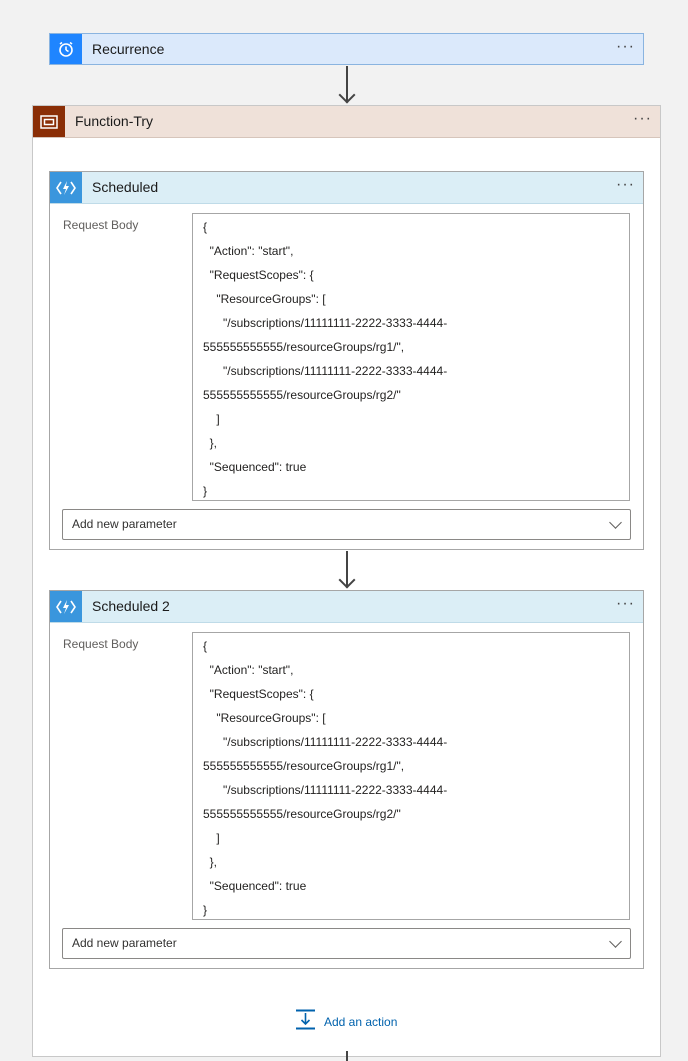  What do you see at coordinates (305, 1022) in the screenshot?
I see `insert-step-icon` at bounding box center [305, 1022].